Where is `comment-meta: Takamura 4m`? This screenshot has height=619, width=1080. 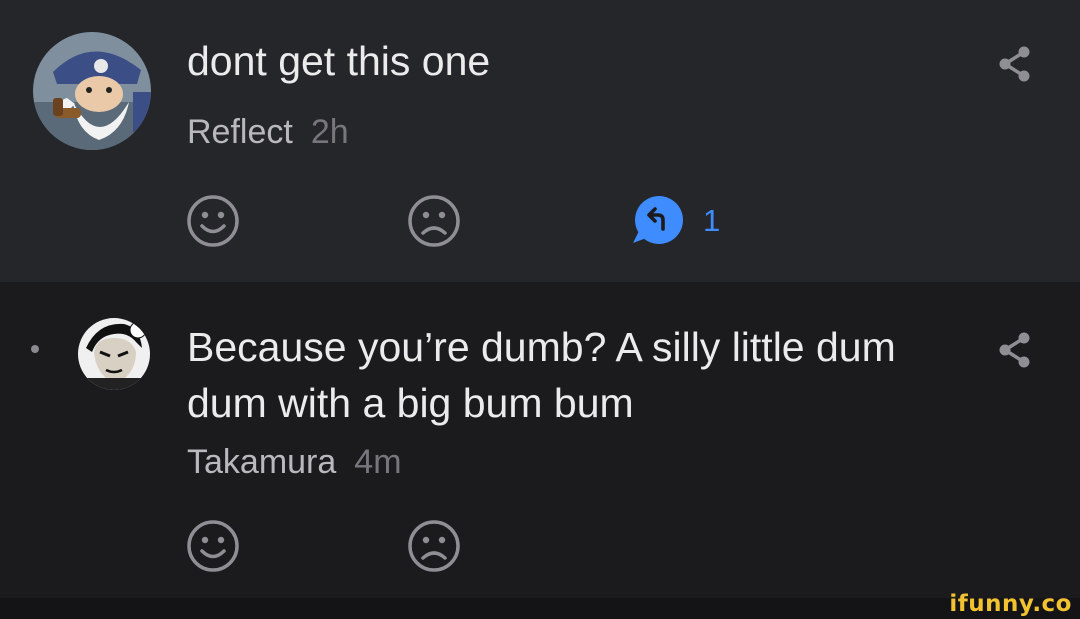
comment-meta: Takamura 4m is located at coordinates (294, 462).